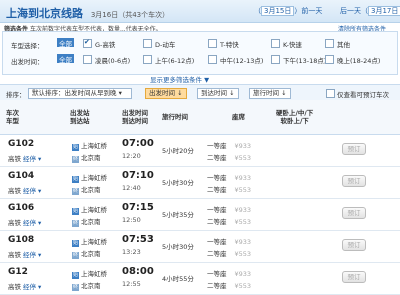 The height and width of the screenshot is (295, 400). Describe the element at coordinates (330, 93) in the screenshot. I see `bookable-only-checkbox` at that location.